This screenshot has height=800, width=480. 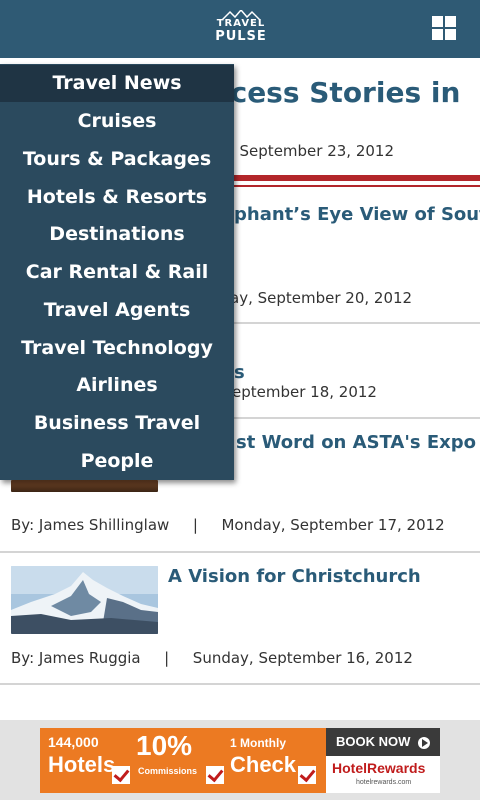 I want to click on article-title: s, so click(x=239, y=372).